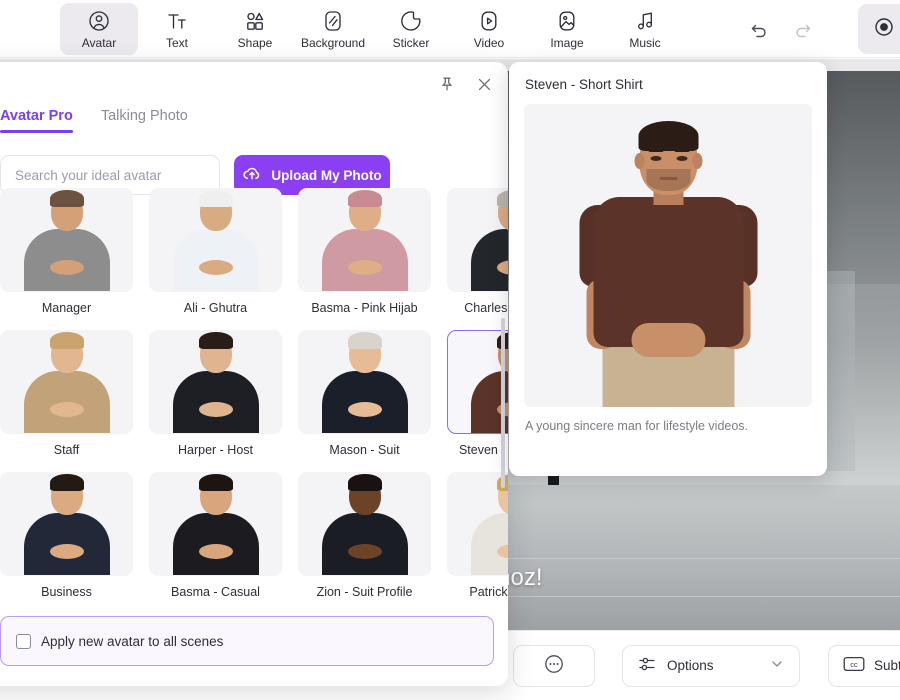  Describe the element at coordinates (333, 21) in the screenshot. I see `background-icon` at that location.